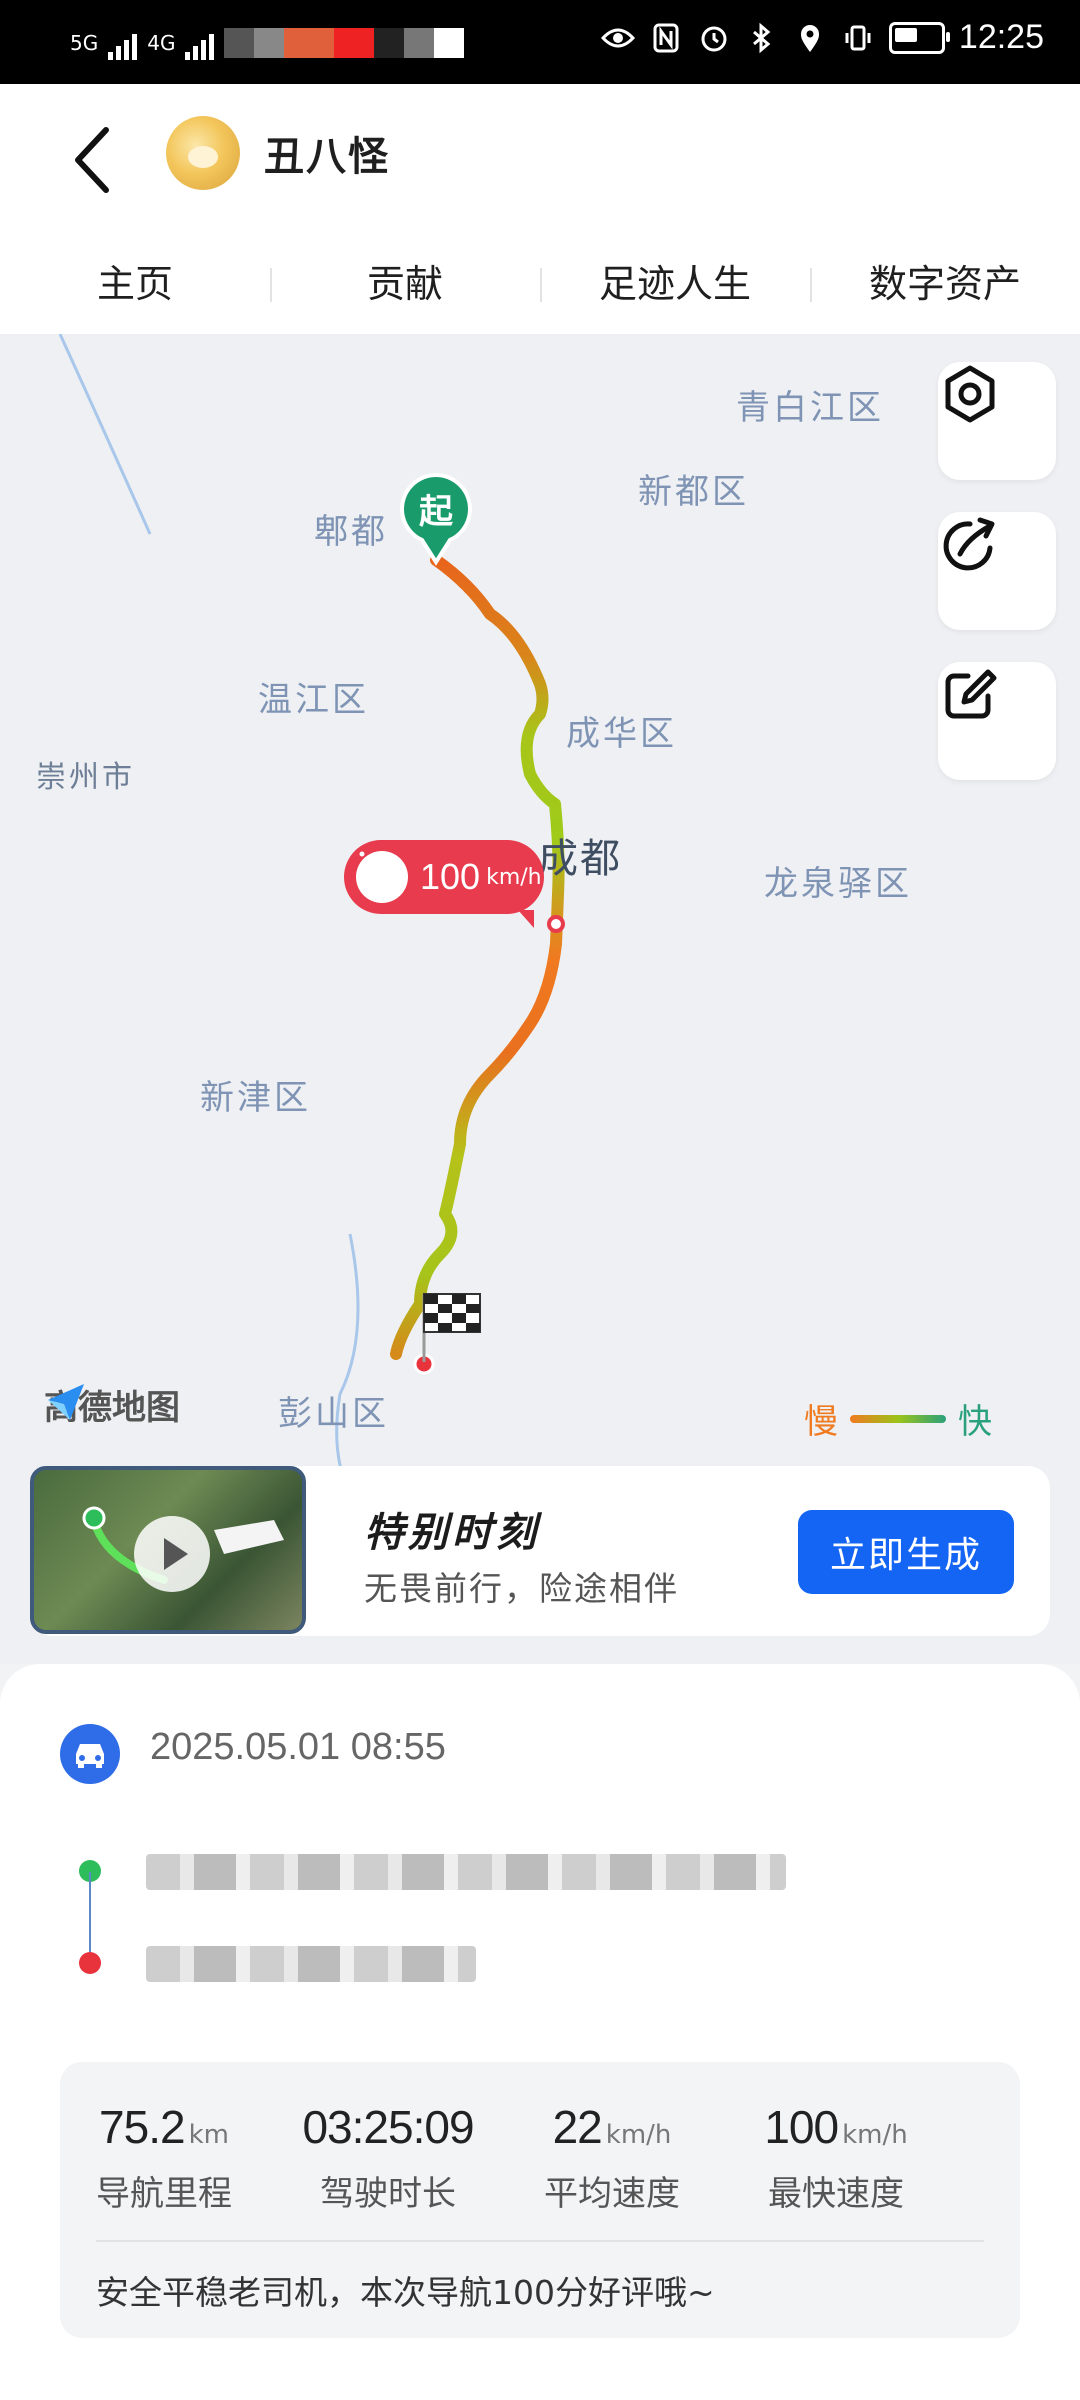  I want to click on stat-duration-label: 驾驶时长, so click(388, 2194).